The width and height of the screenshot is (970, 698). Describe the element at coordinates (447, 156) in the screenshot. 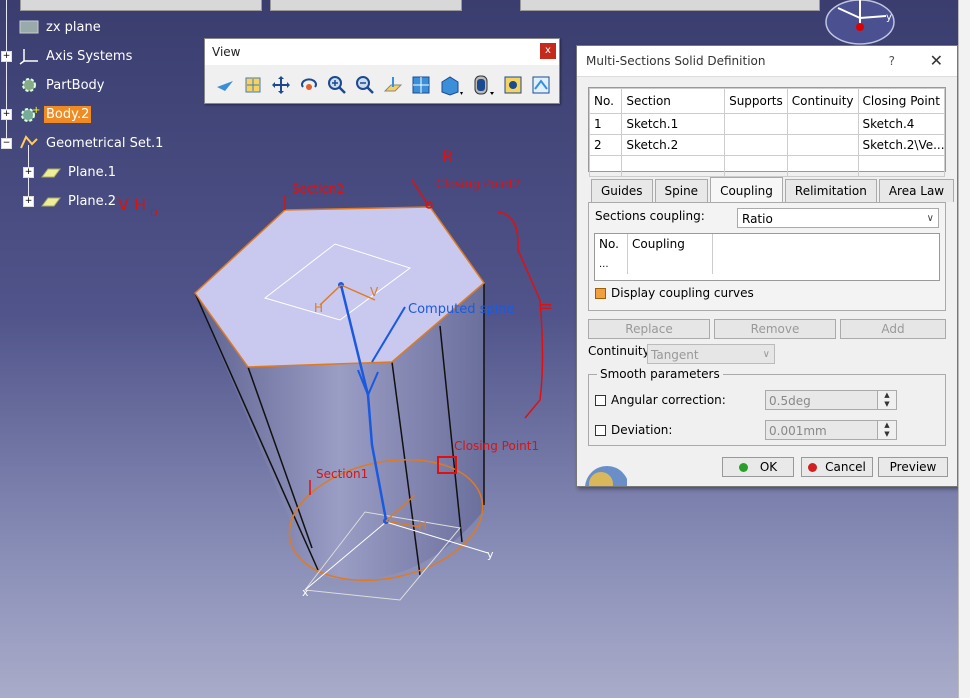

I see `r-annotation: R` at that location.